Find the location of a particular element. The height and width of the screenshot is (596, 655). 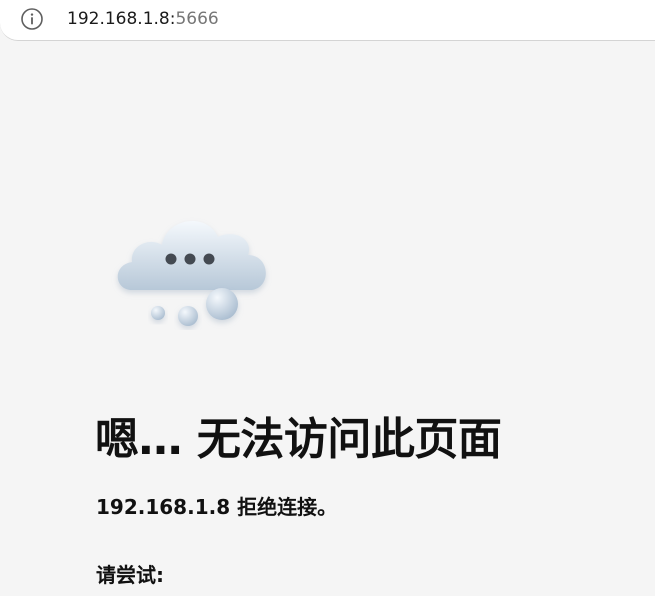

try-suggestions-label: 请尝试: is located at coordinates (130, 575).